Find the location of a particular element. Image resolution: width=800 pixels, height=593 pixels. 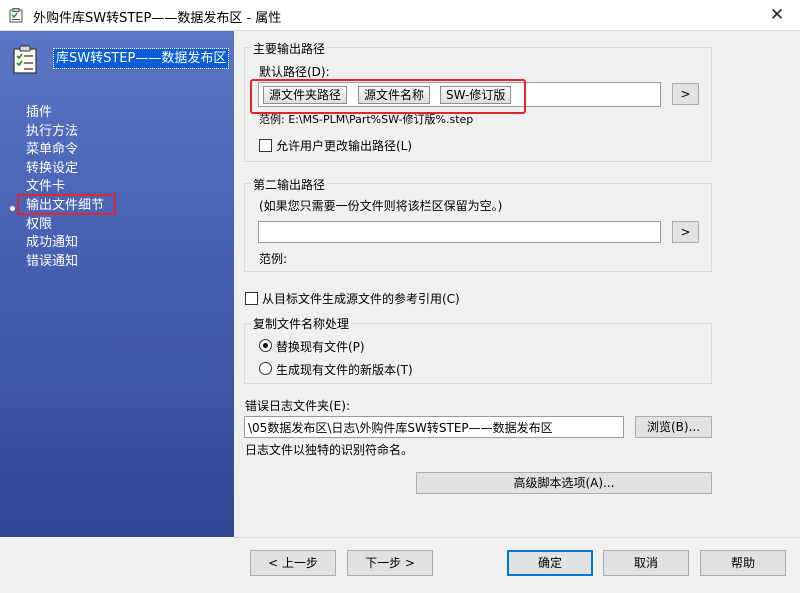

highlight-box-nav is located at coordinates (66, 204).